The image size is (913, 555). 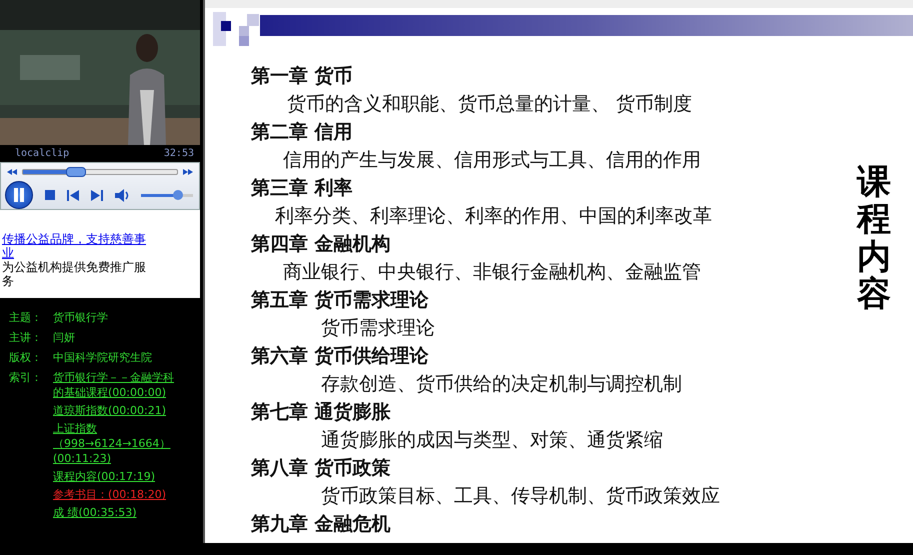 I want to click on field-label: 主讲：, so click(x=26, y=338).